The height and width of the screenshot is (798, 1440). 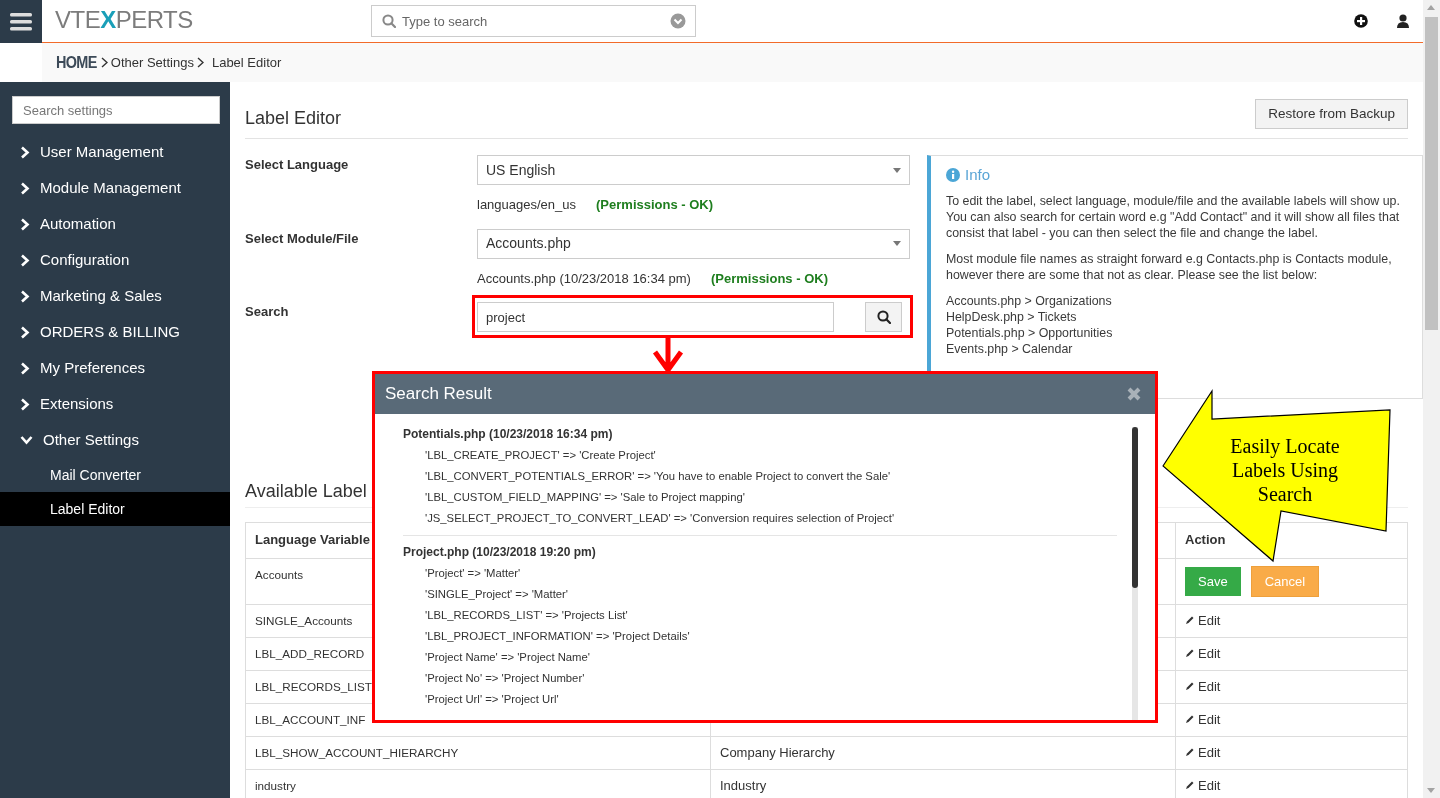 I want to click on table-cell: LBL_SHOW_ACCOUNT_HIERARCHY, so click(x=478, y=753).